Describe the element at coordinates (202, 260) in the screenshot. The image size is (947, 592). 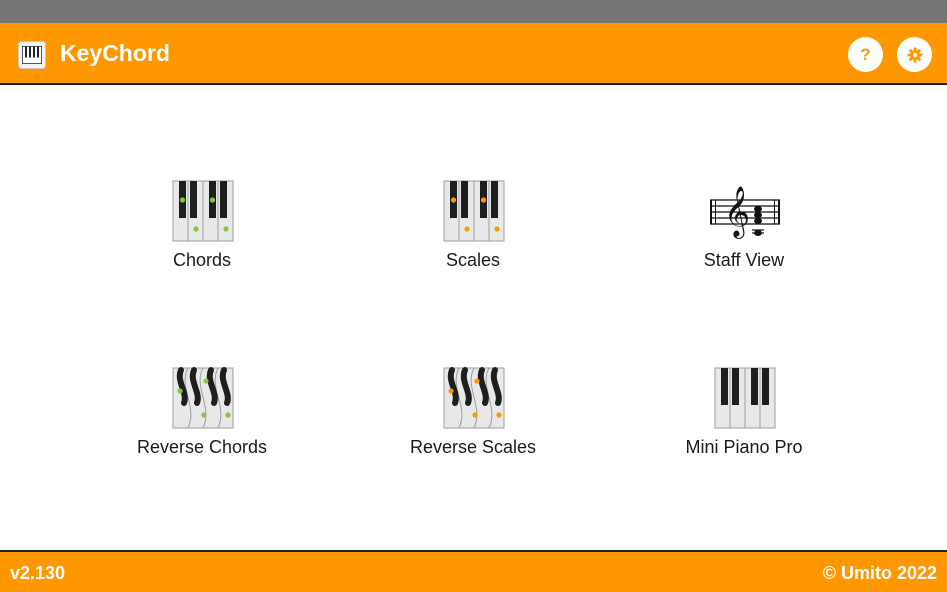
I see `tile-label: Chords` at that location.